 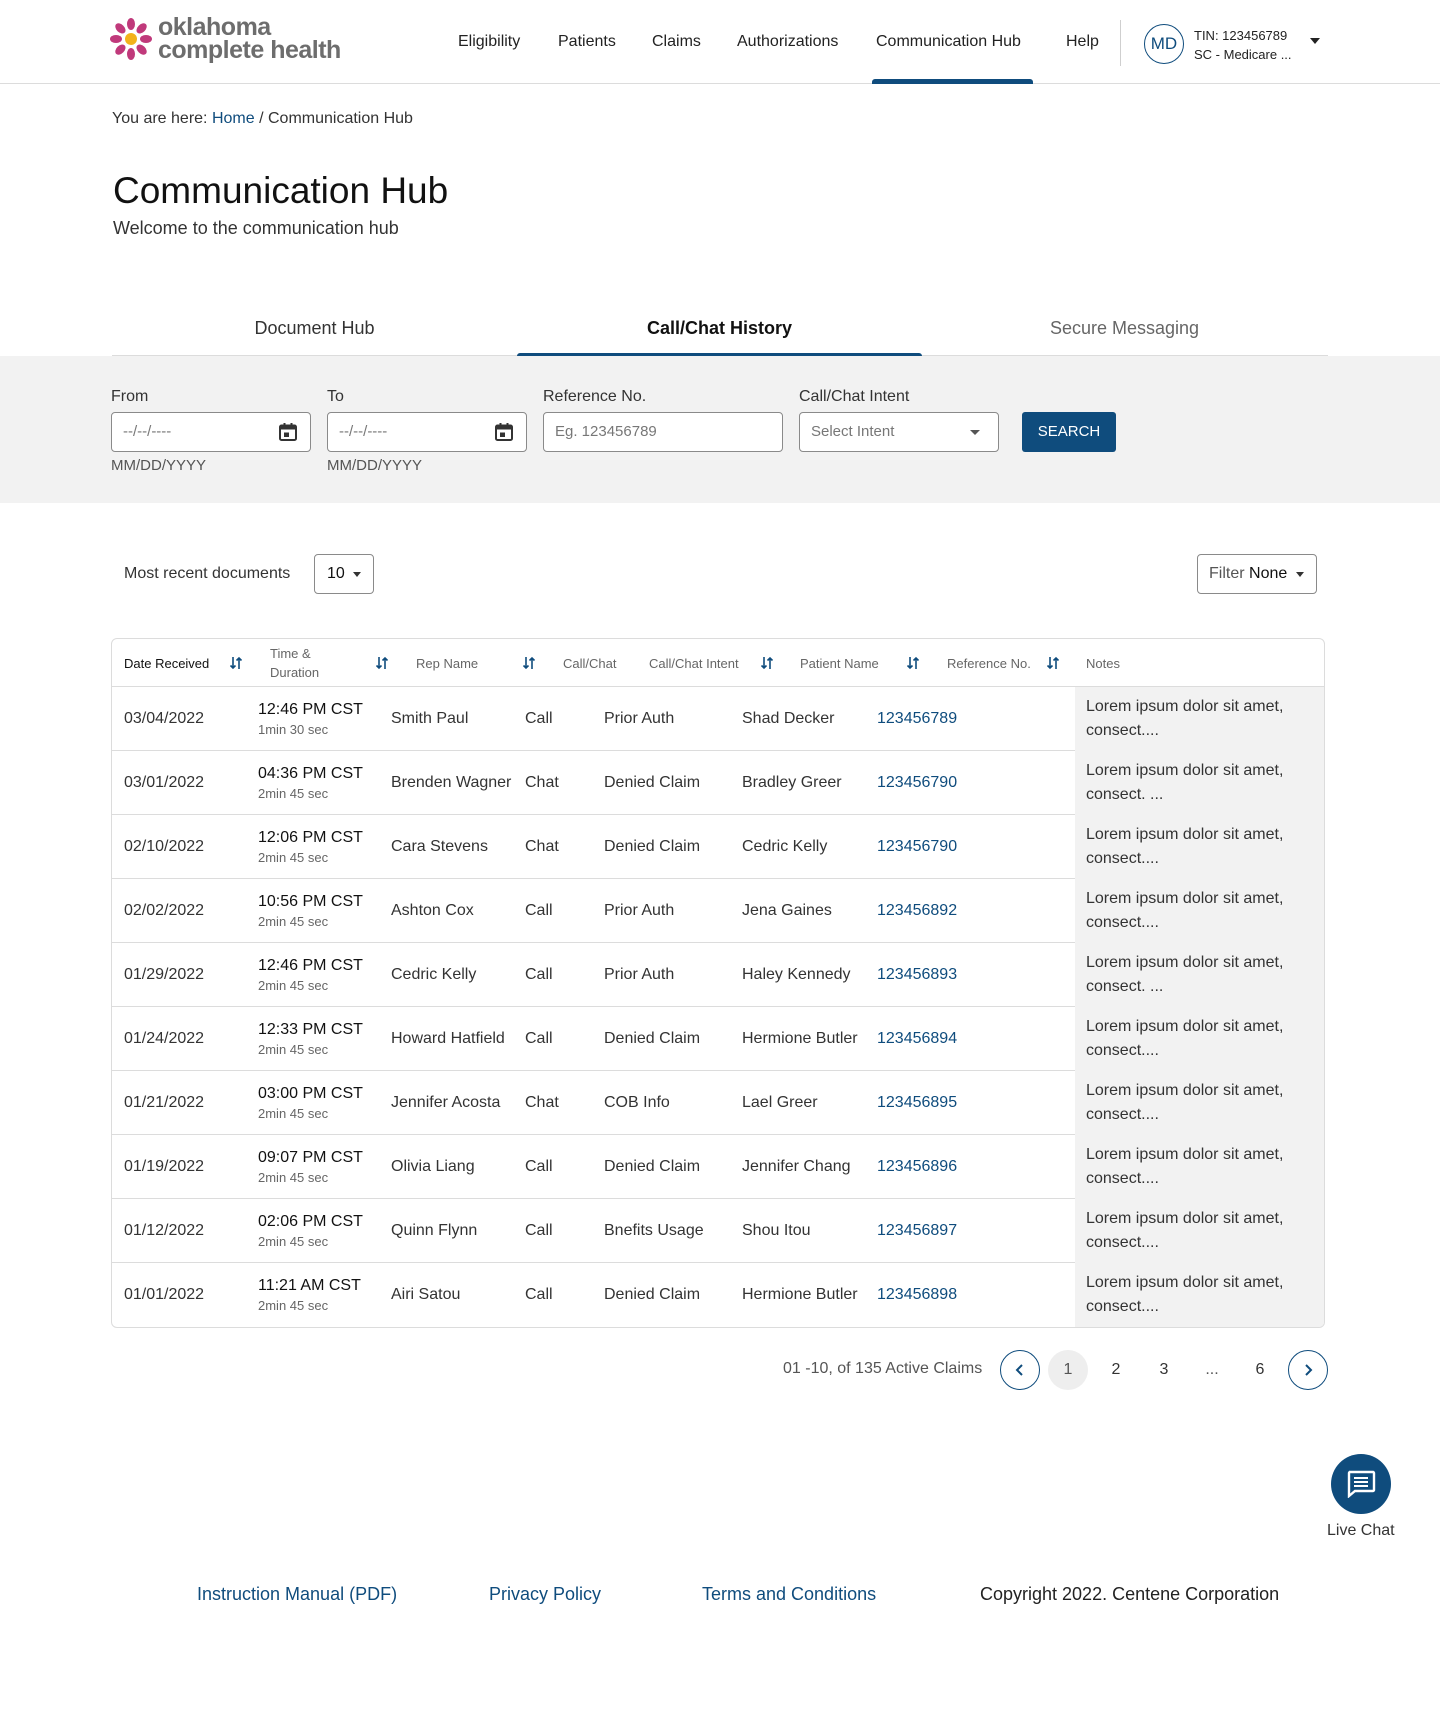 I want to click on cell-call-chat: Call, so click(x=539, y=719).